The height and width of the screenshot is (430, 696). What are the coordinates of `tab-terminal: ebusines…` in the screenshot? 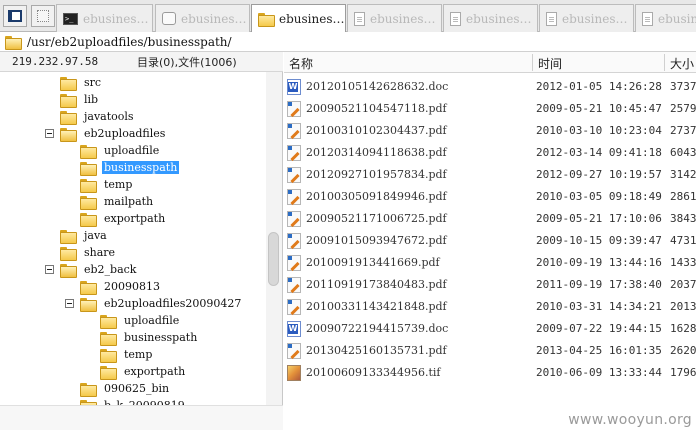 It's located at (104, 18).